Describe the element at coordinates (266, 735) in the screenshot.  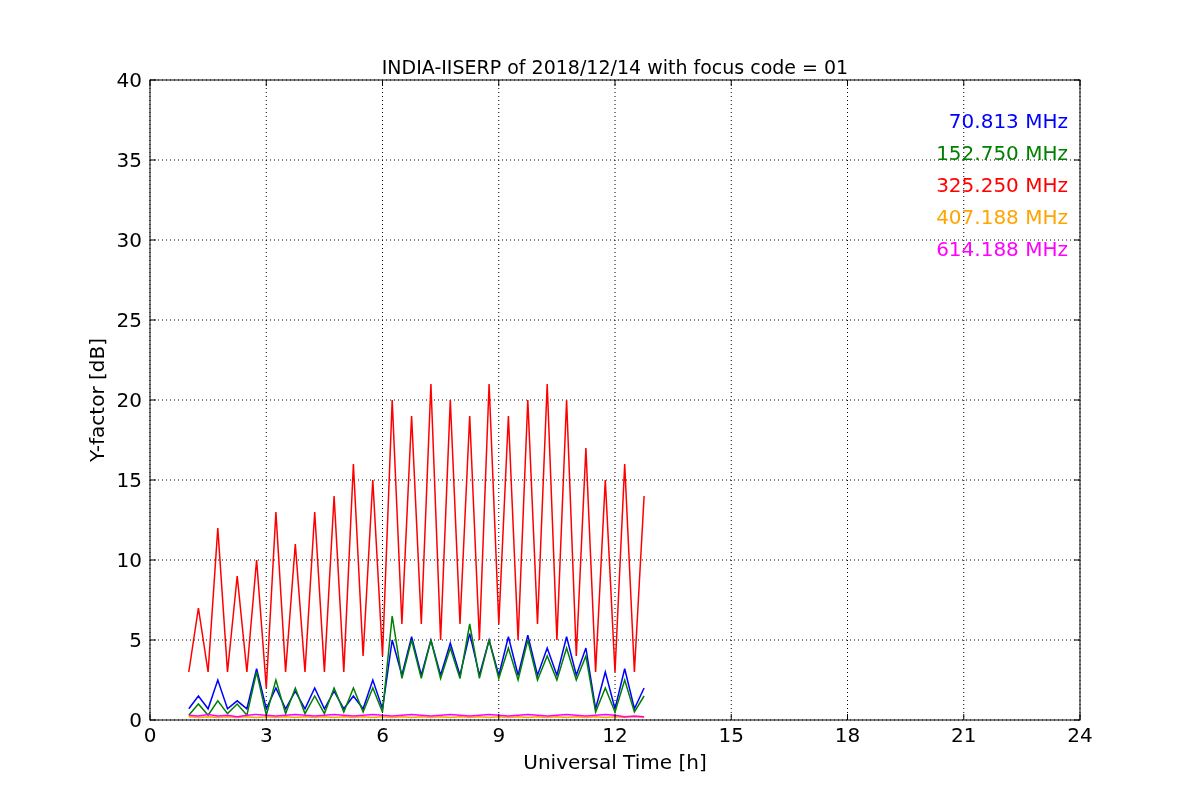
I see `x-tick-label: 3` at that location.